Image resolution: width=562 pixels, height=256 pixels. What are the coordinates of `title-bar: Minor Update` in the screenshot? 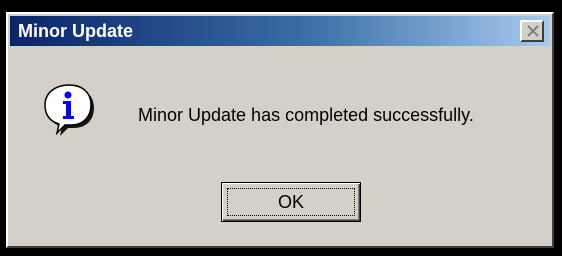 It's located at (280, 31).